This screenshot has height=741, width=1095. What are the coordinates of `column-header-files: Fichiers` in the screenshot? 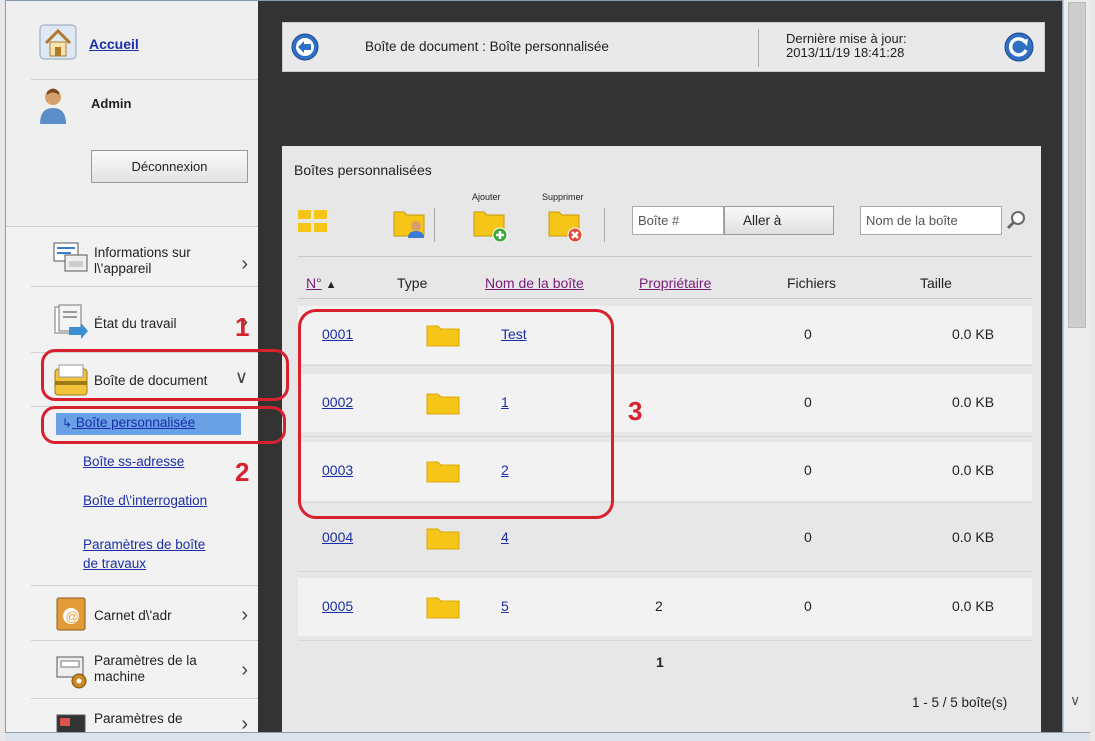 It's located at (812, 283).